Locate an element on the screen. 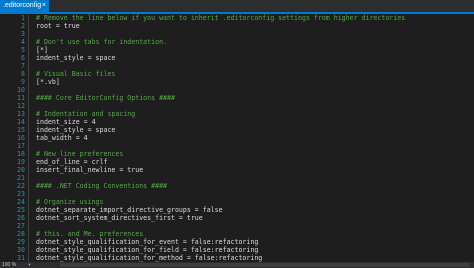  line-number: 6 is located at coordinates (23, 58).